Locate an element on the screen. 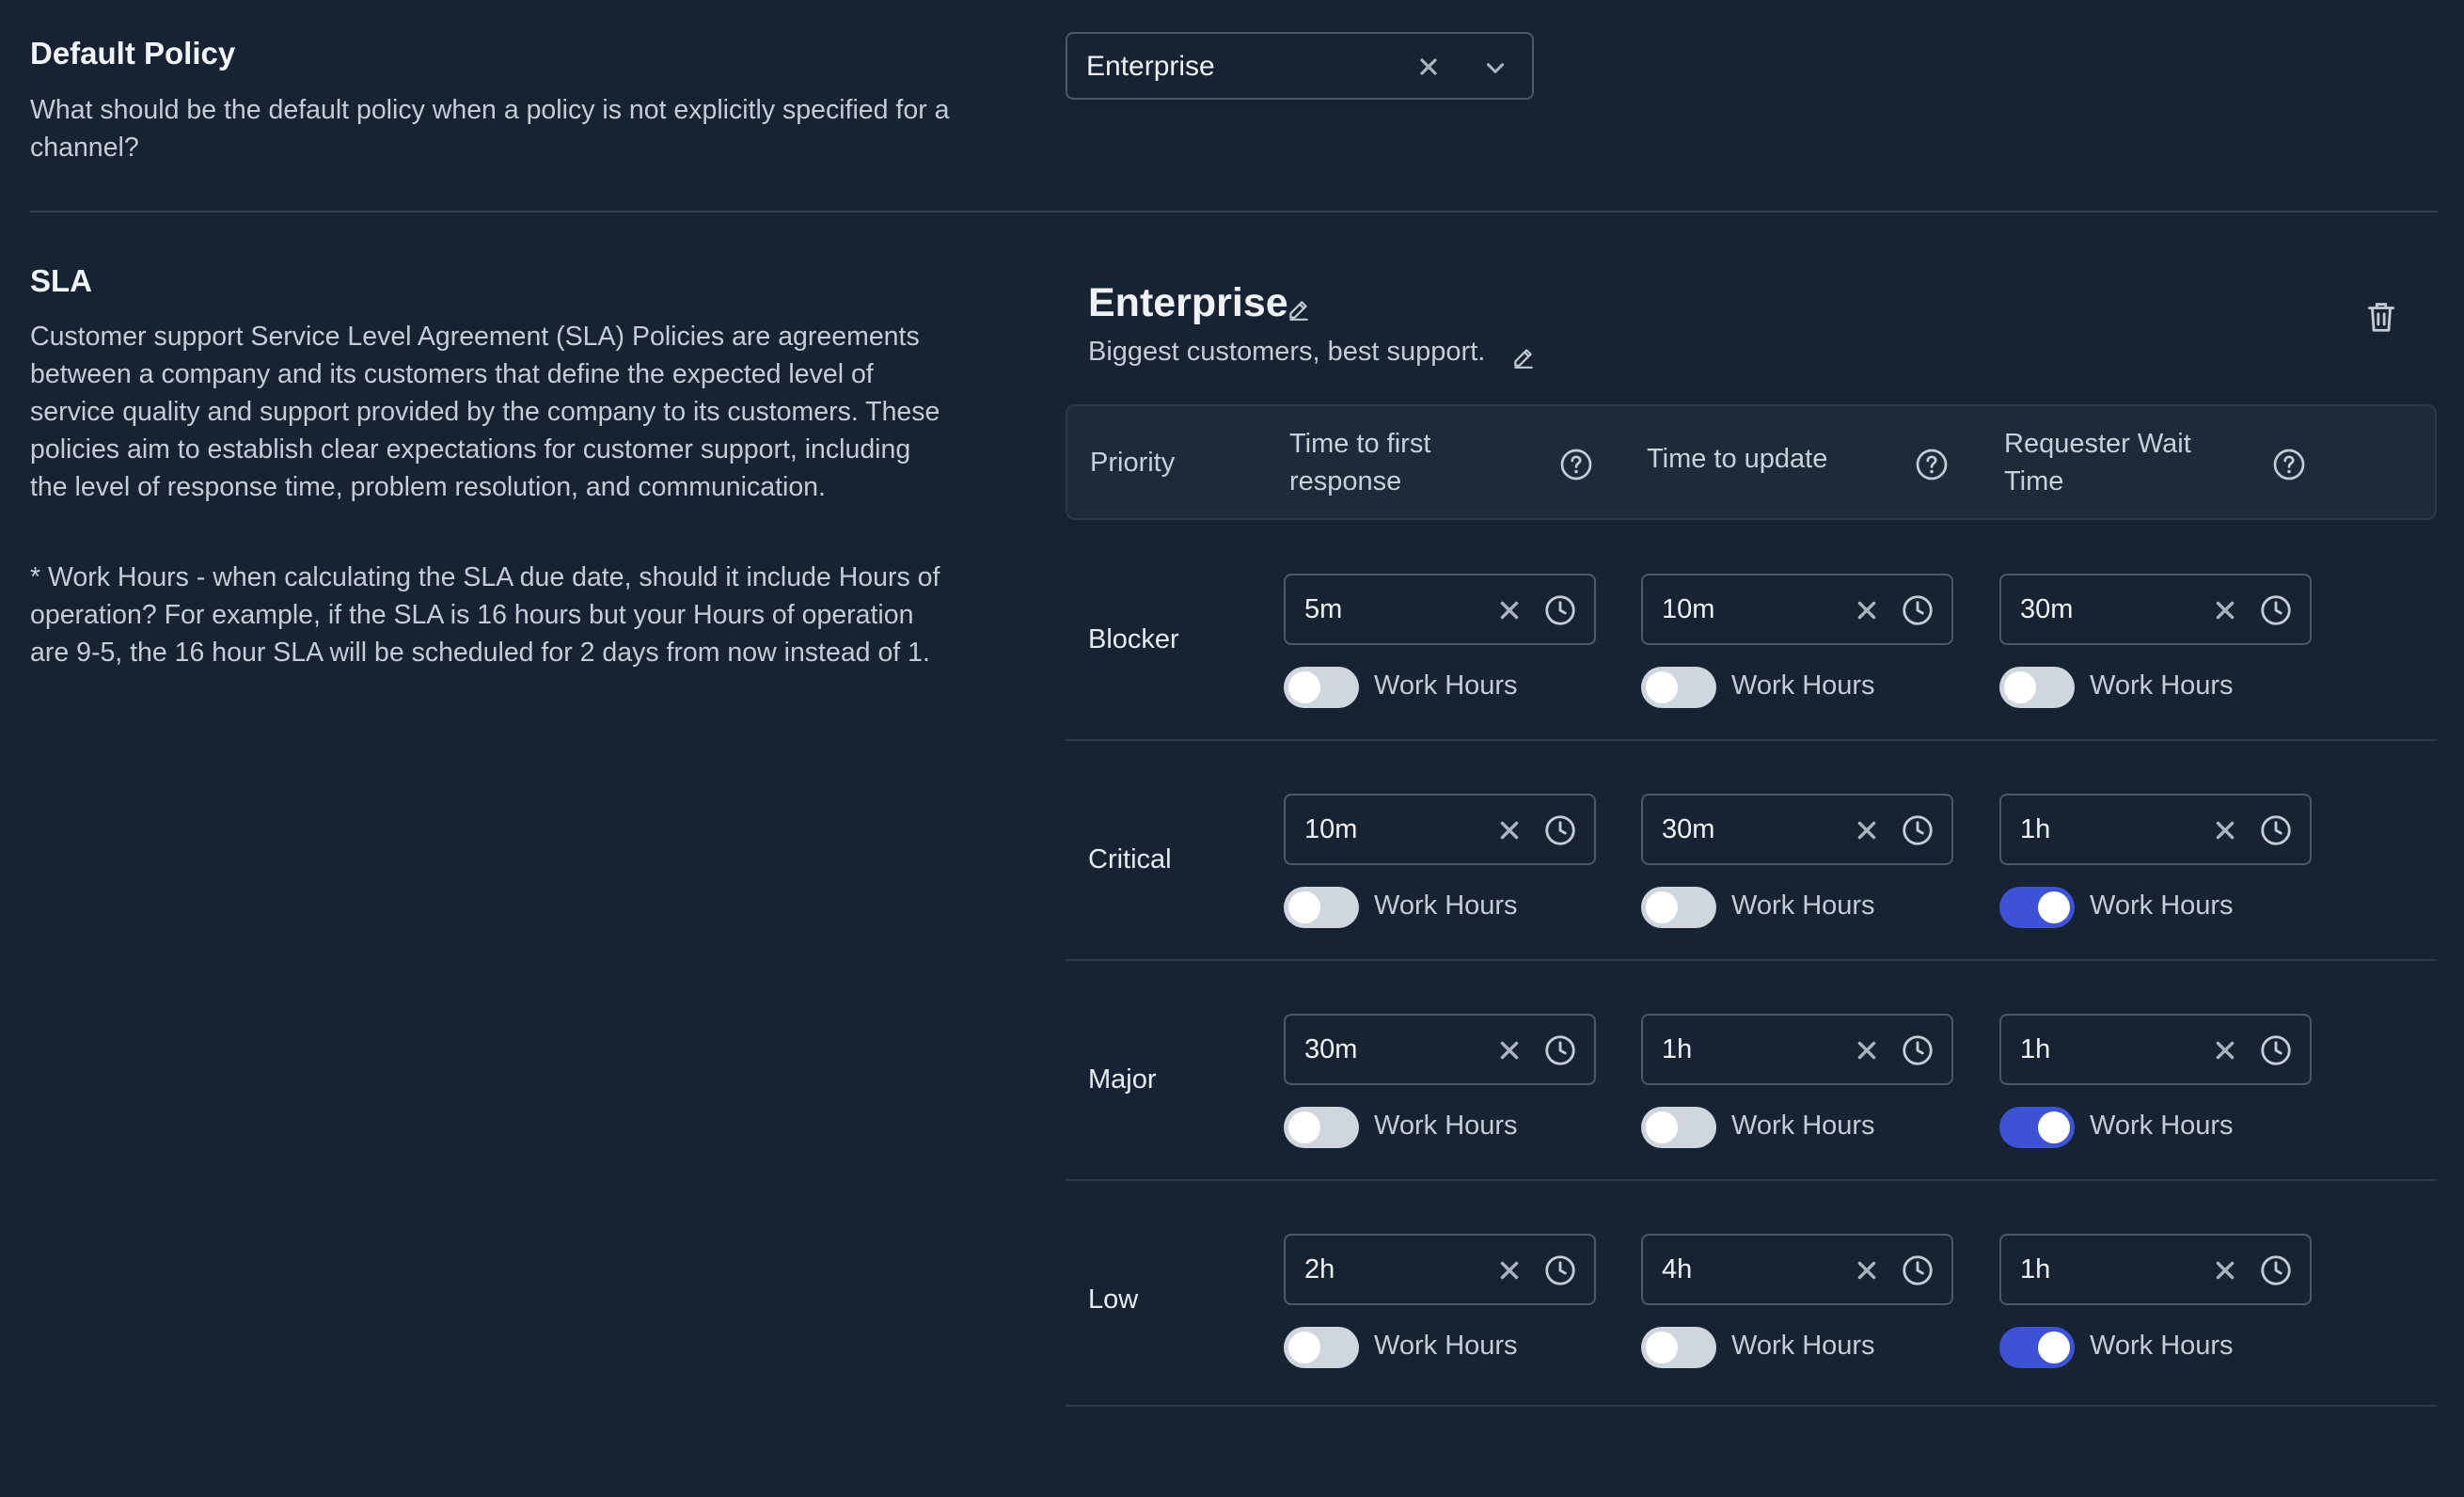 This screenshot has width=2464, height=1497. time-to-update-input: 4h is located at coordinates (1797, 1269).